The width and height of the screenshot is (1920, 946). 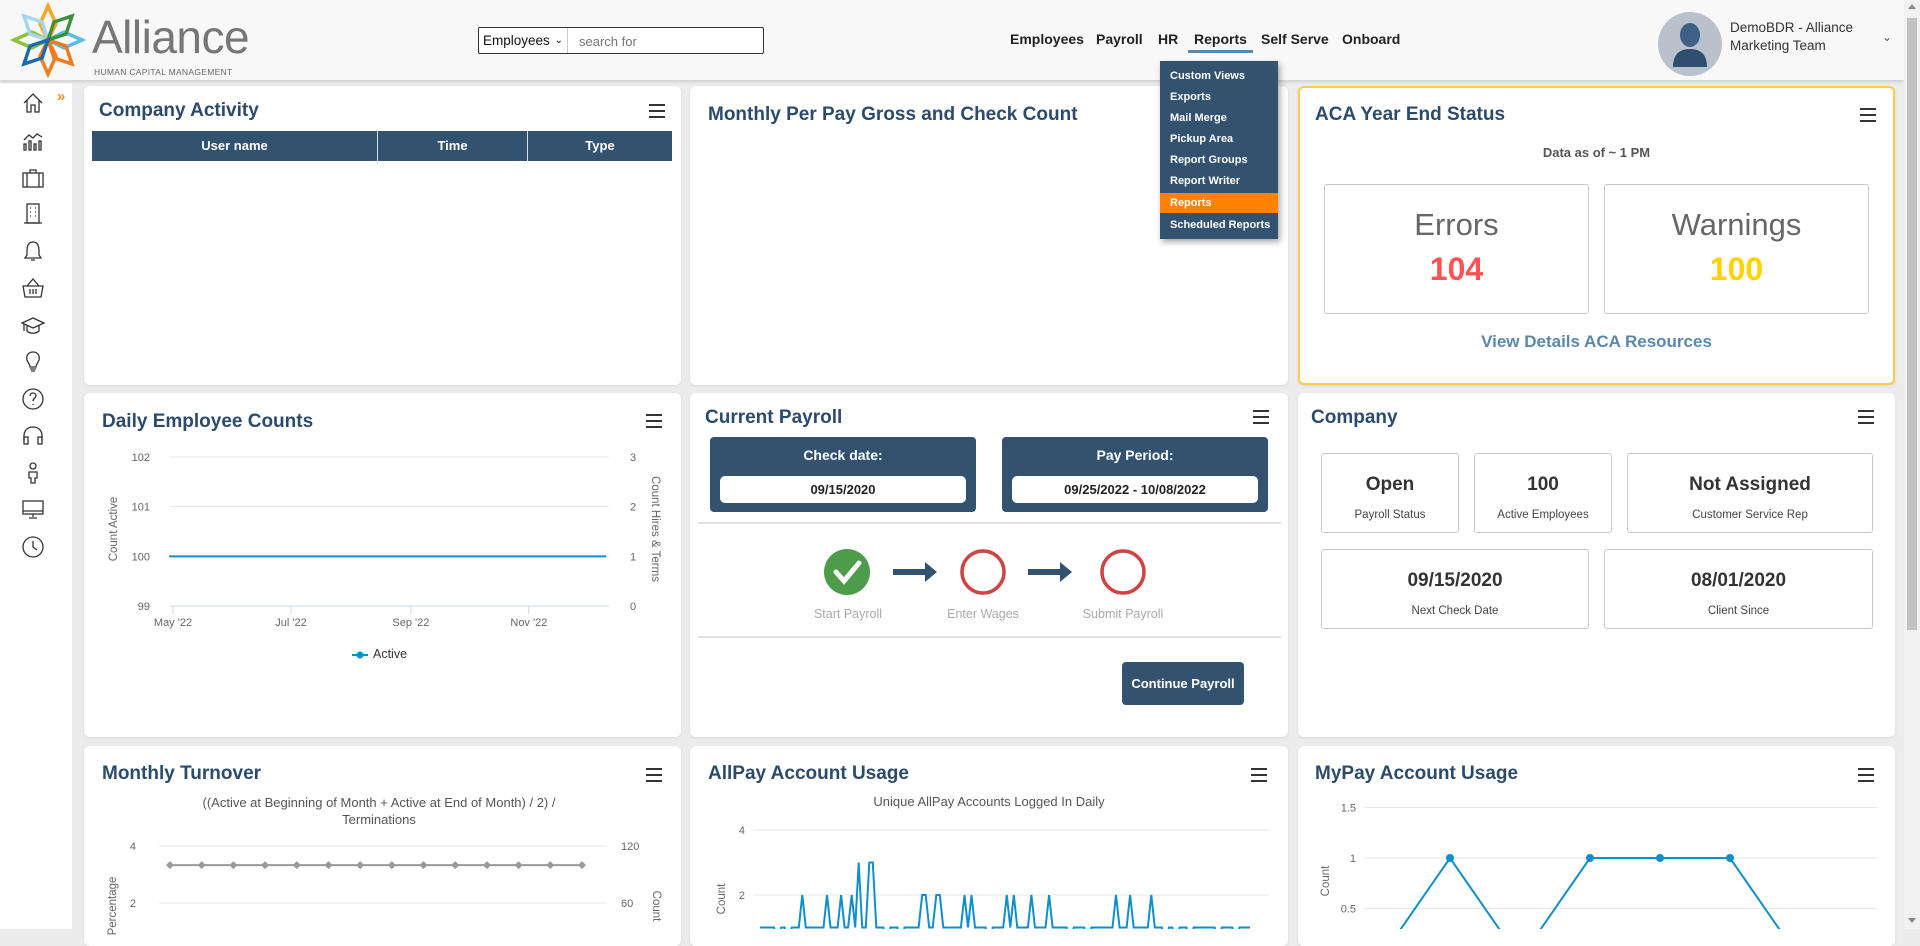 I want to click on warnings-value: 100, so click(x=1736, y=269).